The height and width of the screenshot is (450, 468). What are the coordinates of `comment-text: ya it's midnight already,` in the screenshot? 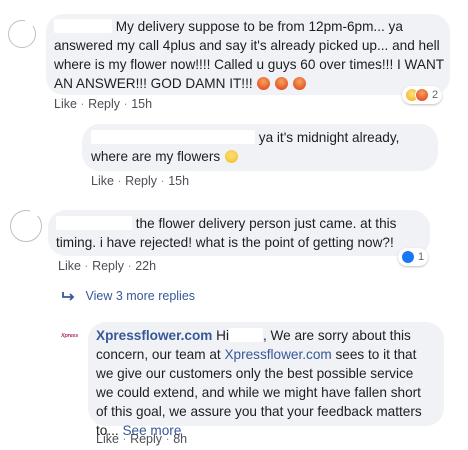 It's located at (245, 138).